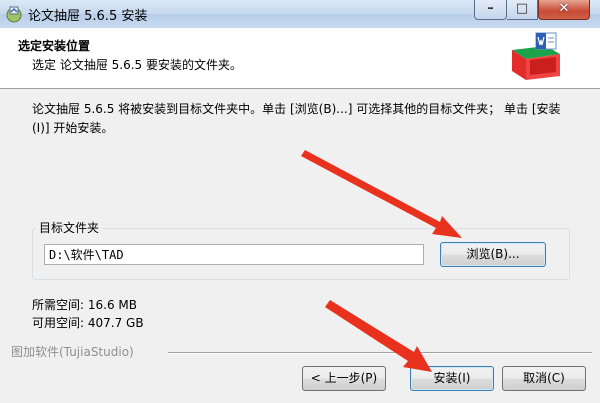  I want to click on back-button: < 上一步(P), so click(344, 378).